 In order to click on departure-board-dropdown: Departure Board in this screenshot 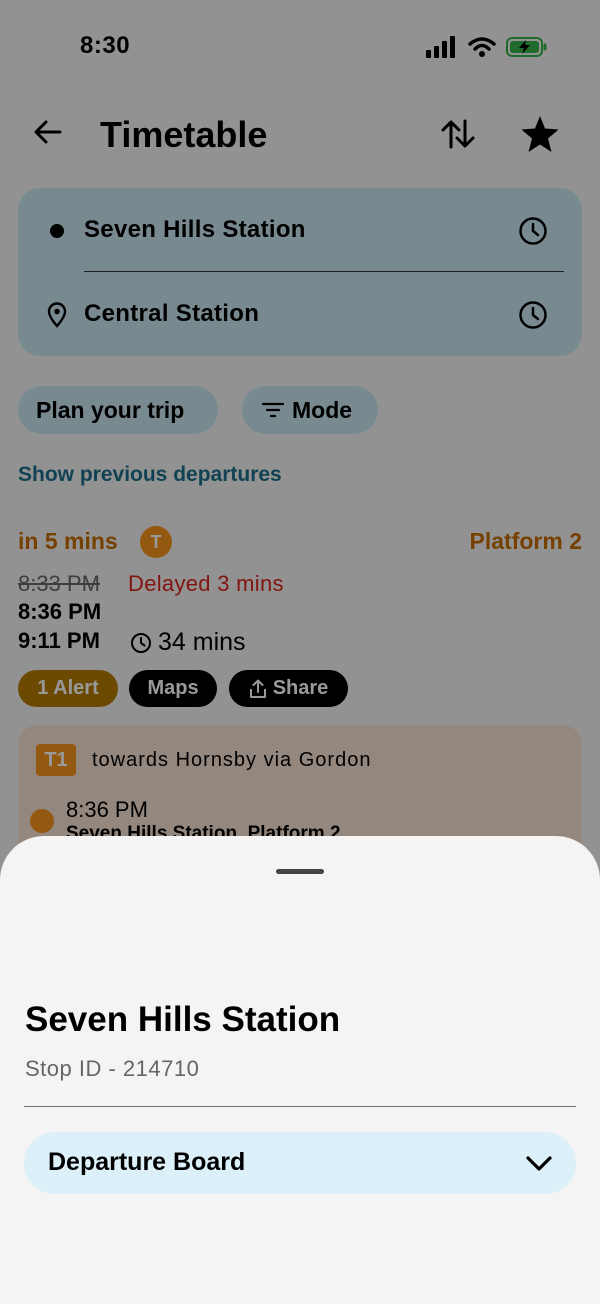, I will do `click(300, 1163)`.